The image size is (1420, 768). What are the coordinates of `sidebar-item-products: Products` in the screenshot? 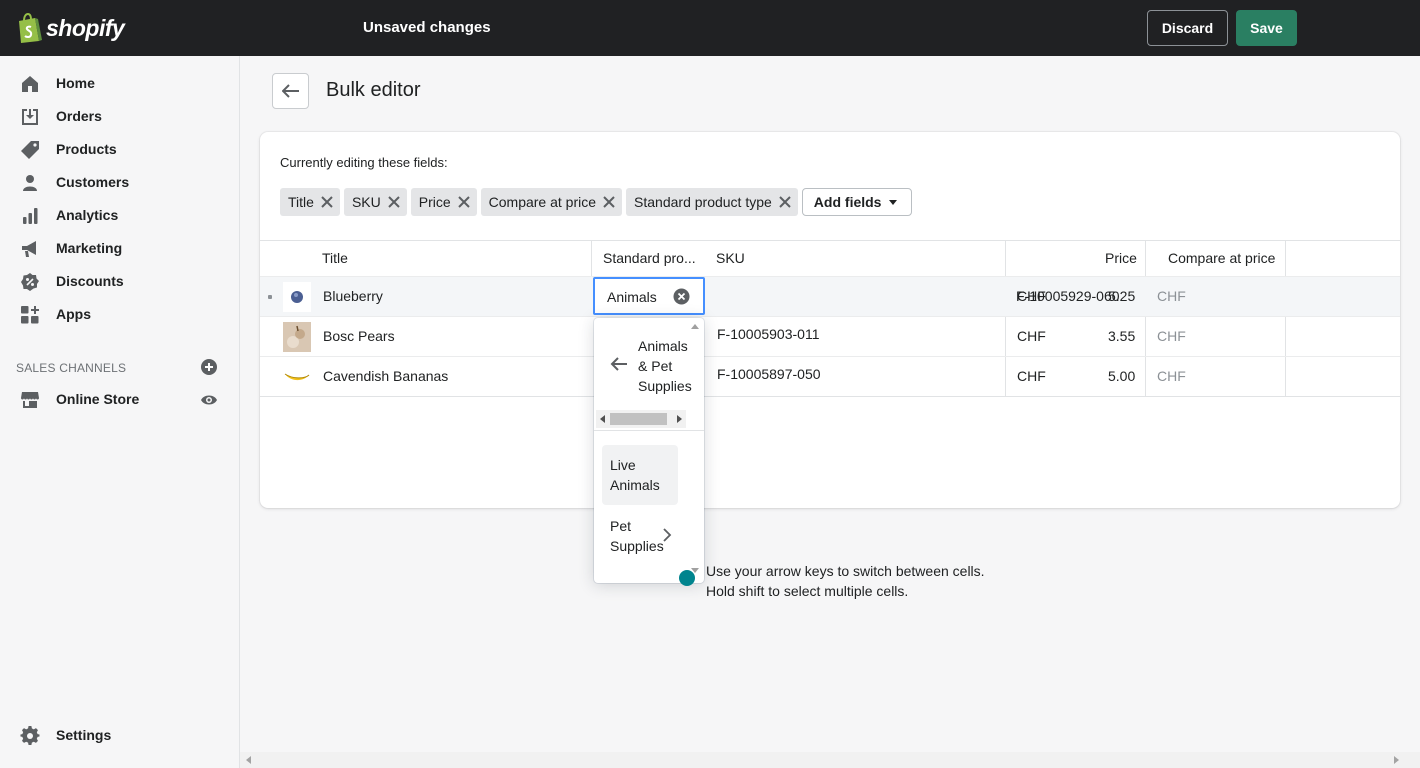 It's located at (119, 149).